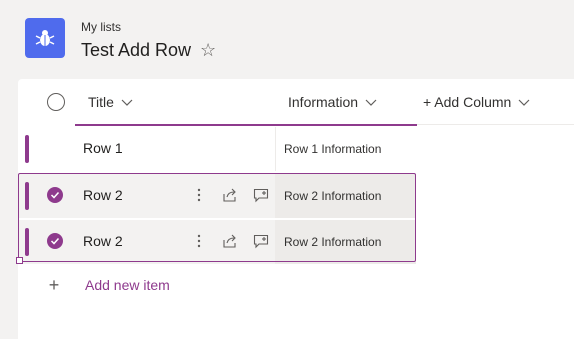 The image size is (574, 339). I want to click on column-header-information: Information, so click(333, 102).